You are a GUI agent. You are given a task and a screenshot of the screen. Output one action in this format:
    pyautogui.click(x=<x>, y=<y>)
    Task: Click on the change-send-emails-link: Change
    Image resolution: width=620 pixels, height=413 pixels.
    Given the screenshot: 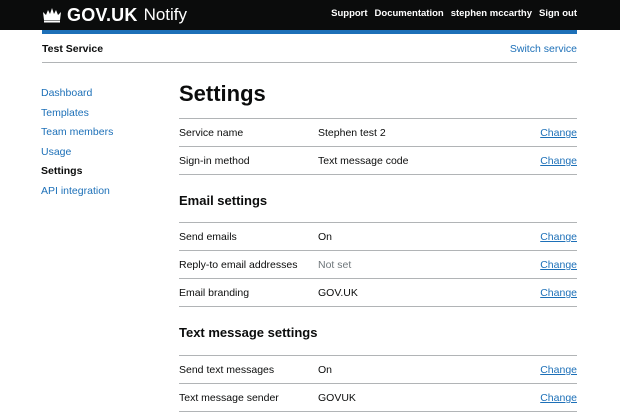 What is the action you would take?
    pyautogui.click(x=558, y=237)
    